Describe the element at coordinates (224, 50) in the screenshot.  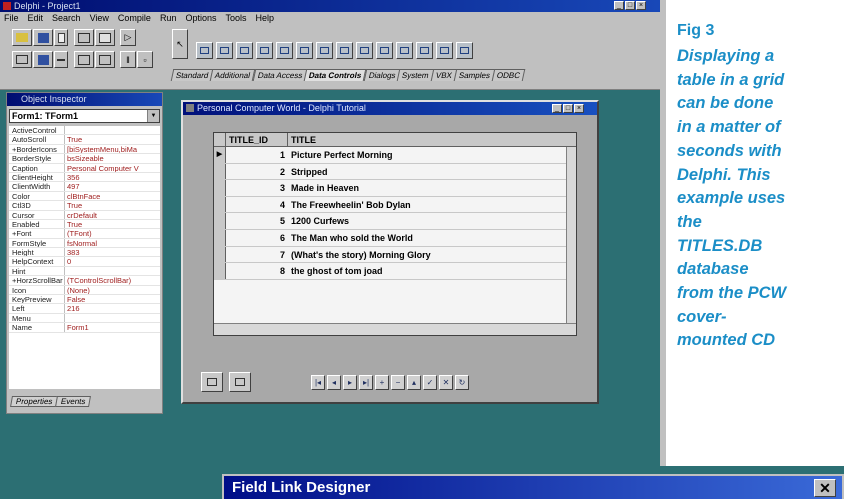
I see `palette-dbgrid` at that location.